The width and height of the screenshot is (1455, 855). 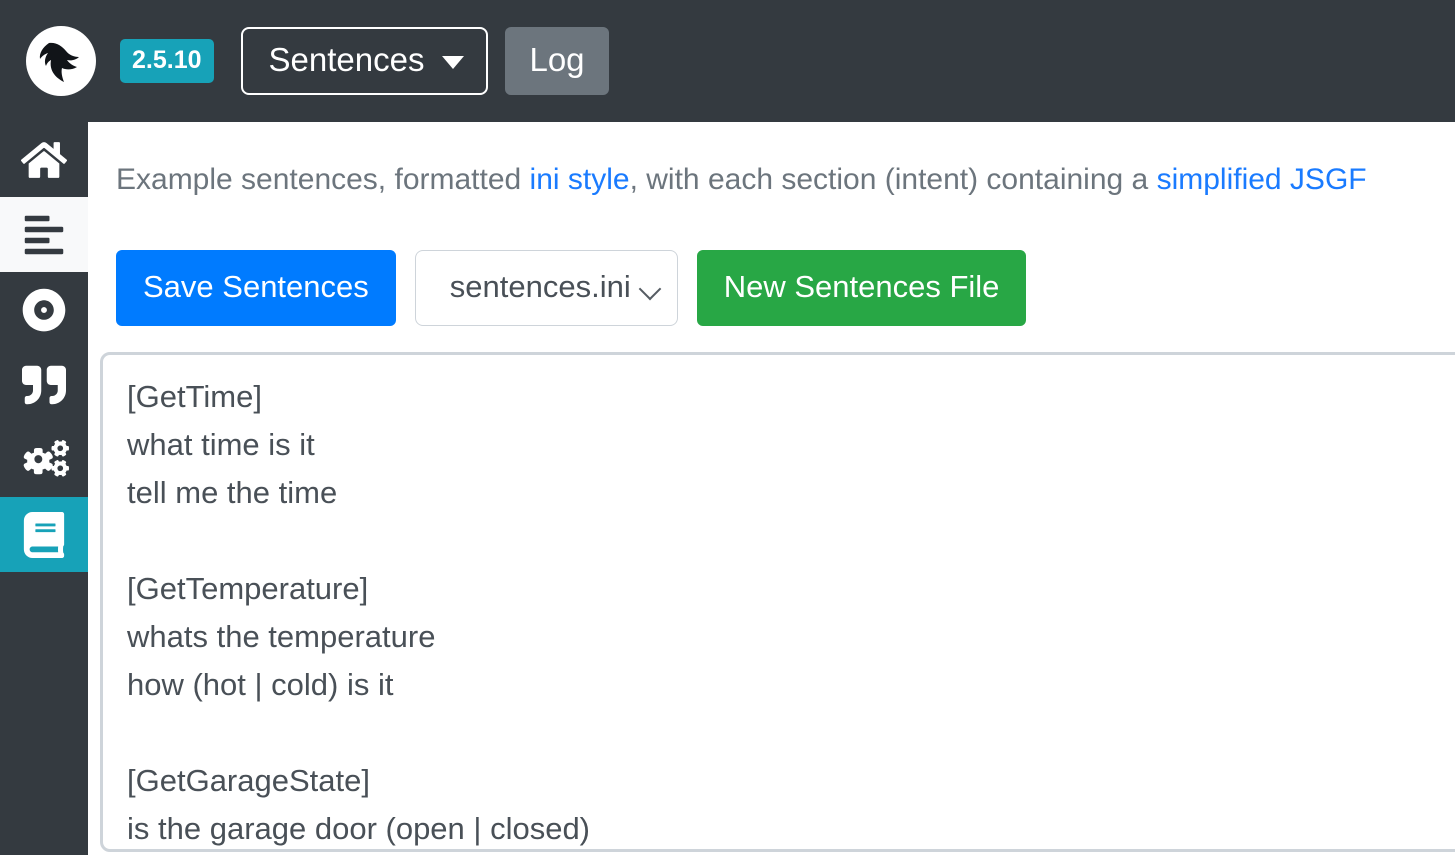 I want to click on sidebar-item-speech, so click(x=44, y=309).